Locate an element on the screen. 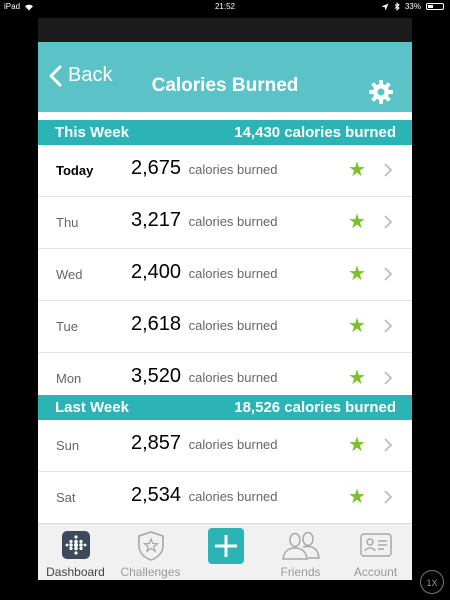 The image size is (450, 600). section-total: 18,526 calories burned is located at coordinates (315, 407).